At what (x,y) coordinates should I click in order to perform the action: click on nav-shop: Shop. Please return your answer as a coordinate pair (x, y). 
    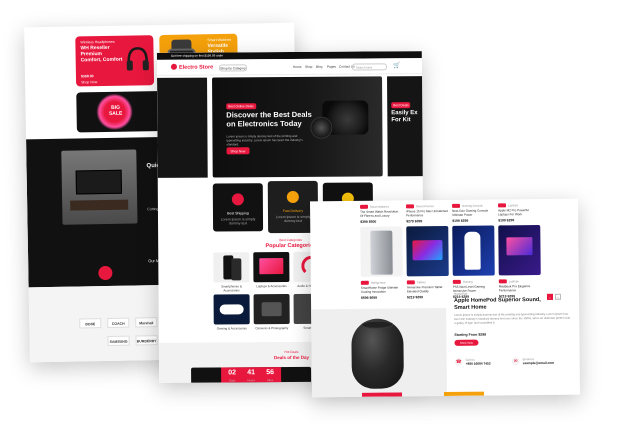
    Looking at the image, I should click on (308, 67).